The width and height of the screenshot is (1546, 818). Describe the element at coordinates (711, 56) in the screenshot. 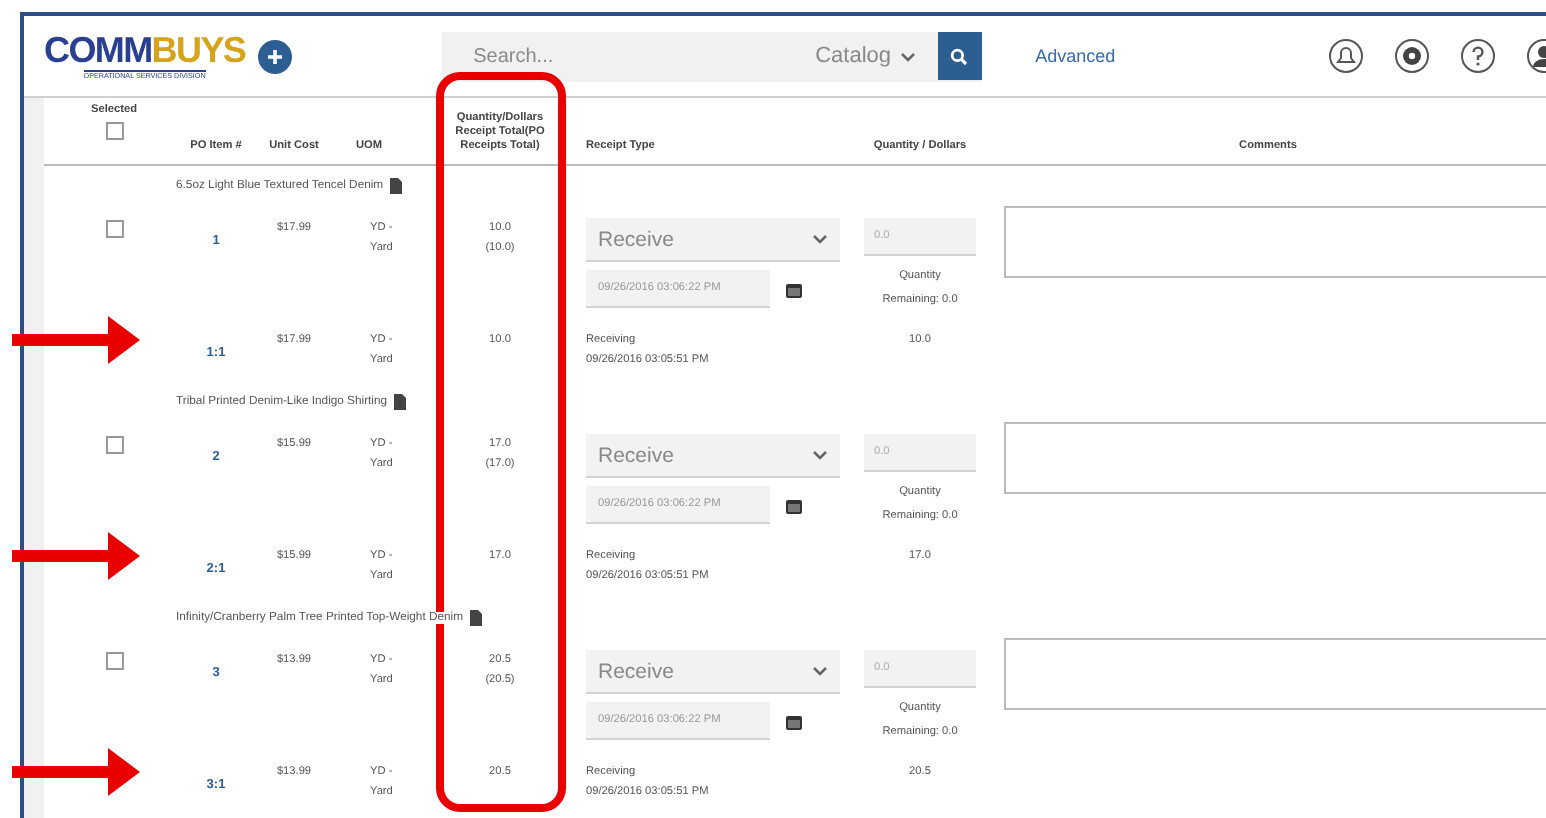

I see `search-field: Search... Catalog` at that location.